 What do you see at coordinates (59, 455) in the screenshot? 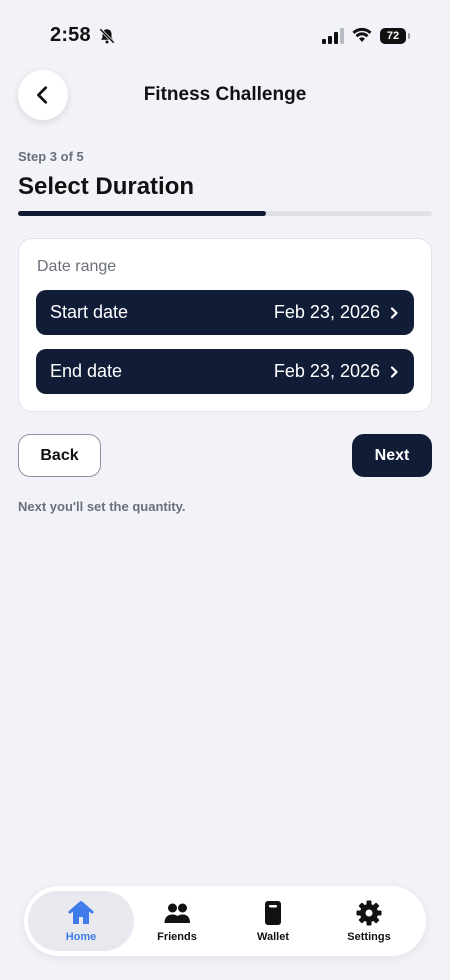
I see `back-button: Back` at bounding box center [59, 455].